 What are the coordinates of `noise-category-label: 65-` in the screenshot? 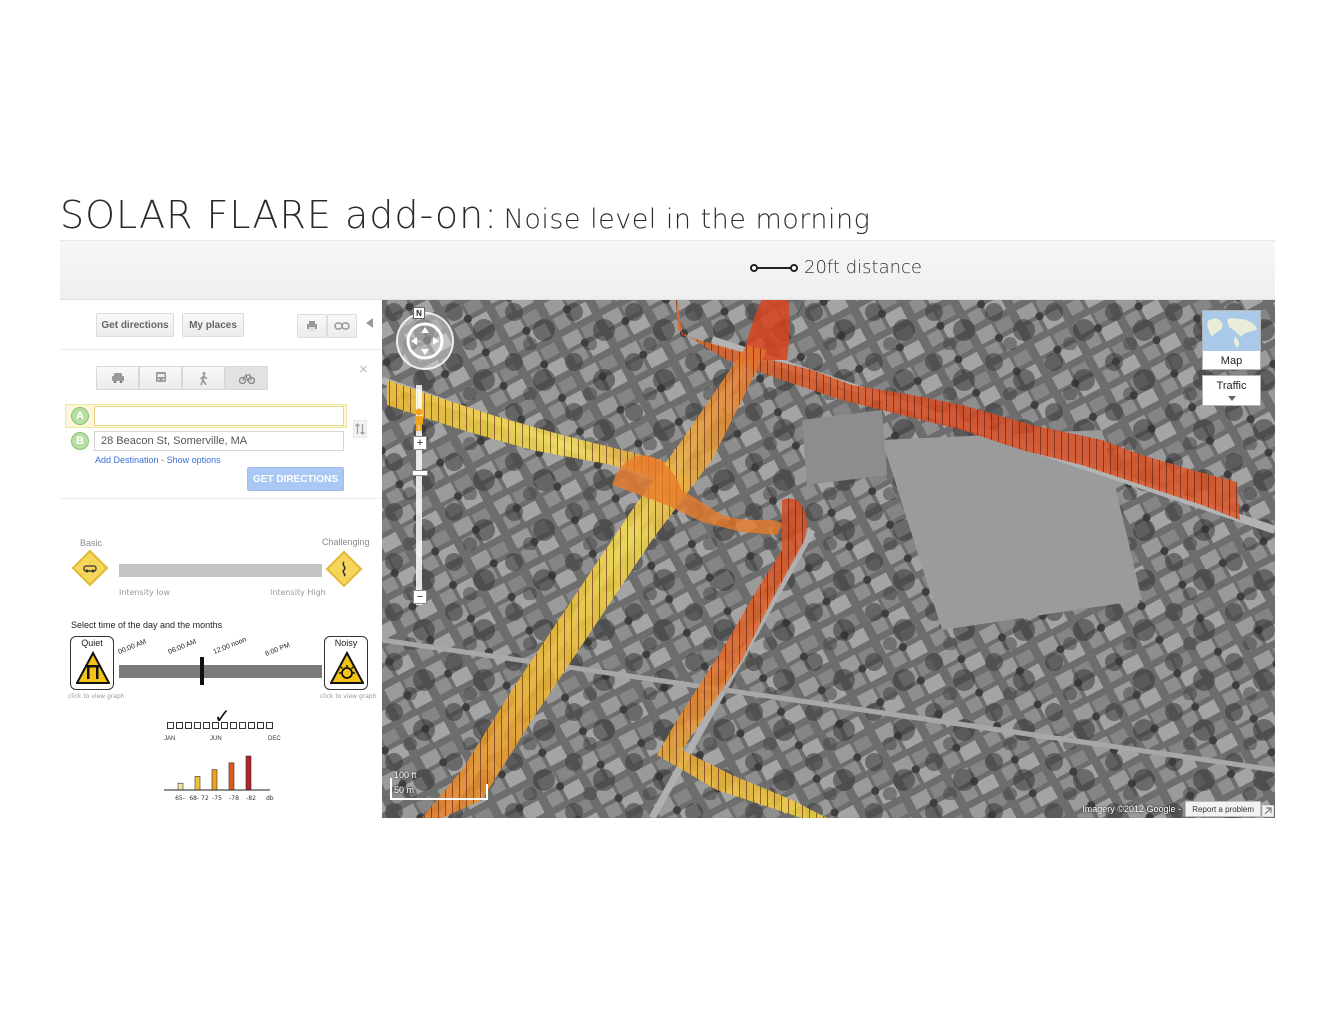 It's located at (180, 798).